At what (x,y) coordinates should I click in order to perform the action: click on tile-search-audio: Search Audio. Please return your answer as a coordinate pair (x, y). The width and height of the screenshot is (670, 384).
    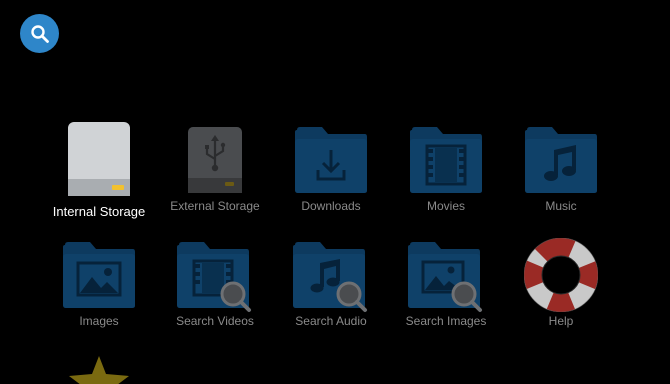
    Looking at the image, I should click on (331, 296).